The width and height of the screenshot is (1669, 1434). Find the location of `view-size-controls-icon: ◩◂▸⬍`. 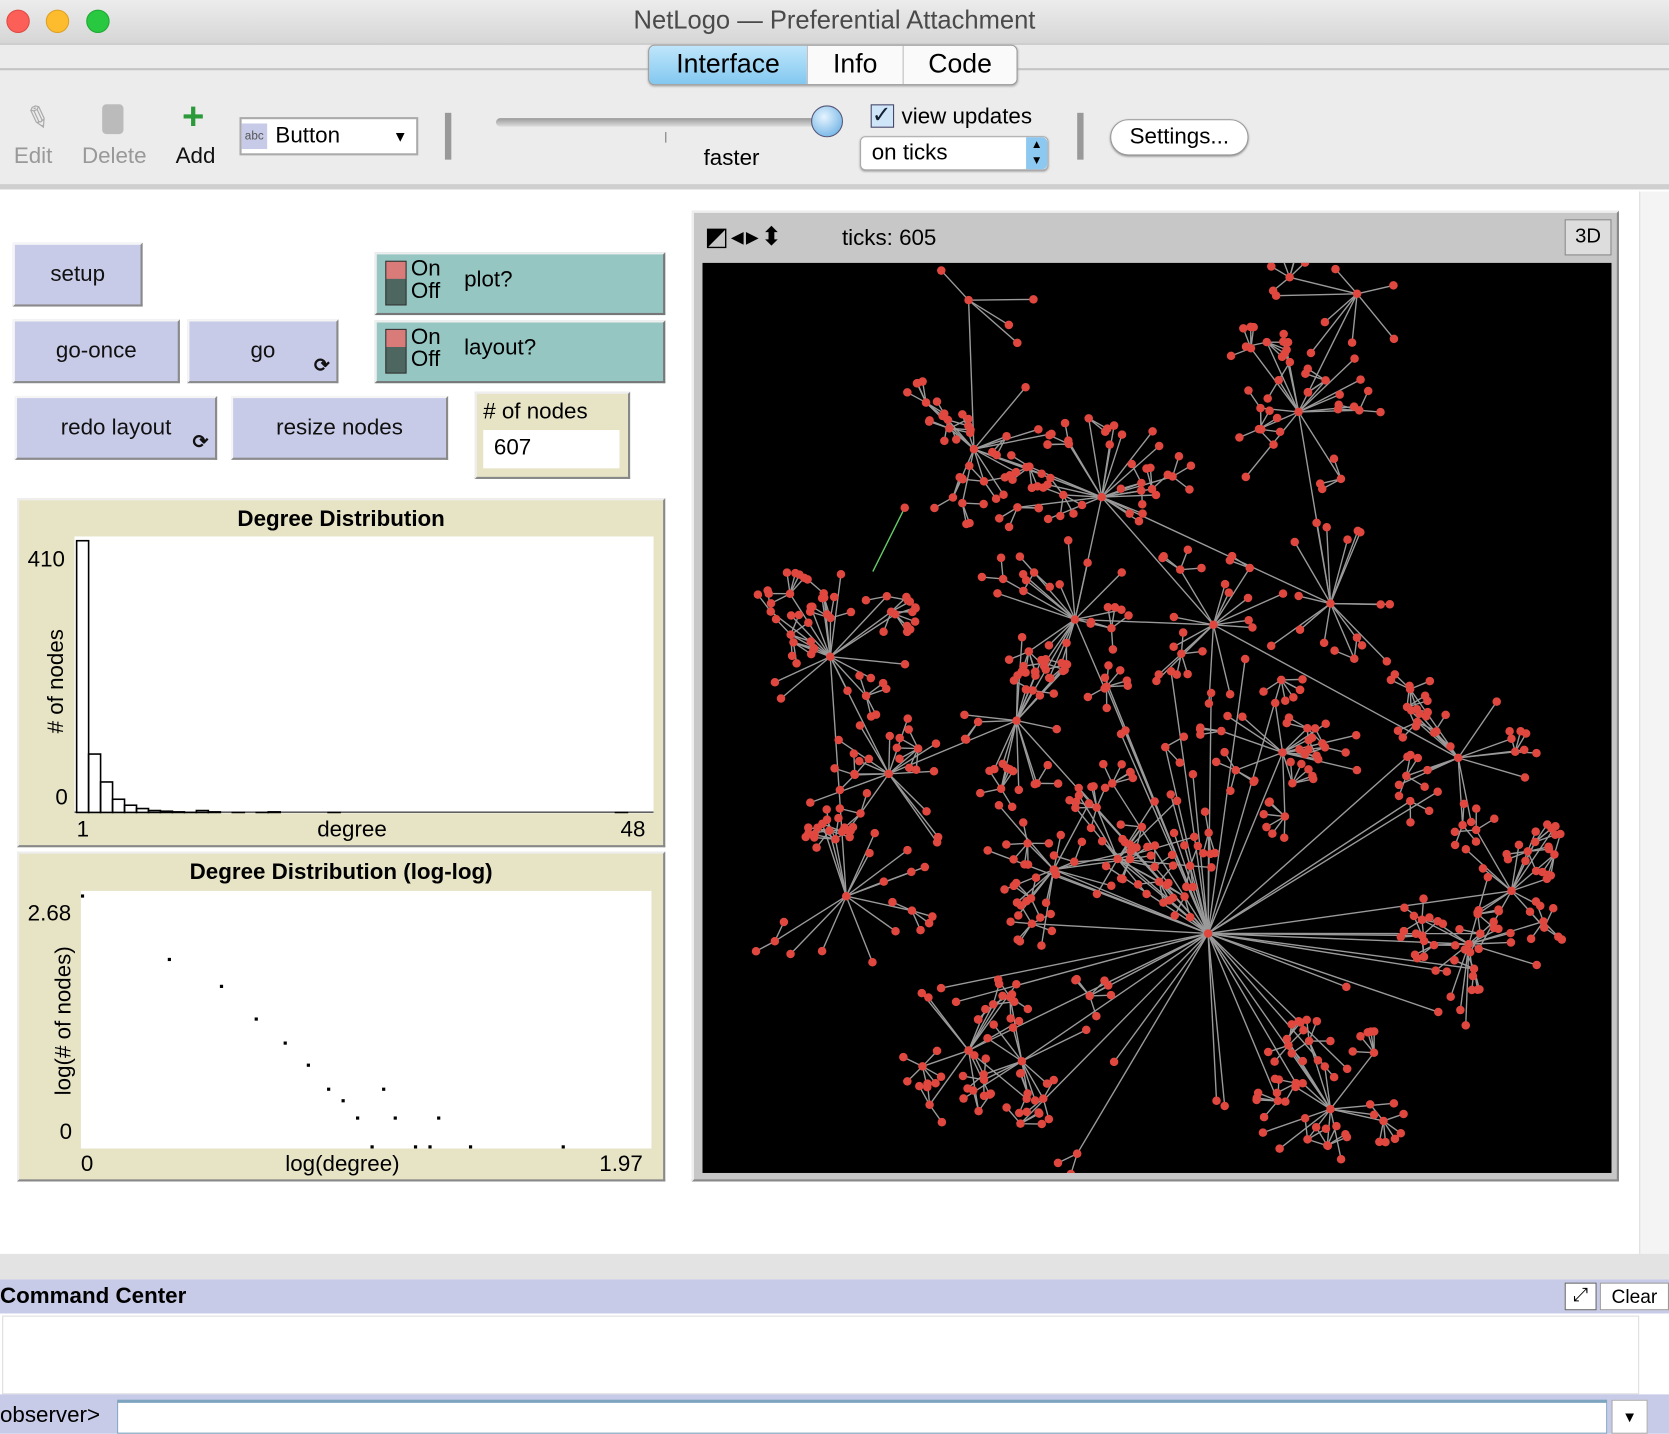

view-size-controls-icon: ◩◂▸⬍ is located at coordinates (745, 236).